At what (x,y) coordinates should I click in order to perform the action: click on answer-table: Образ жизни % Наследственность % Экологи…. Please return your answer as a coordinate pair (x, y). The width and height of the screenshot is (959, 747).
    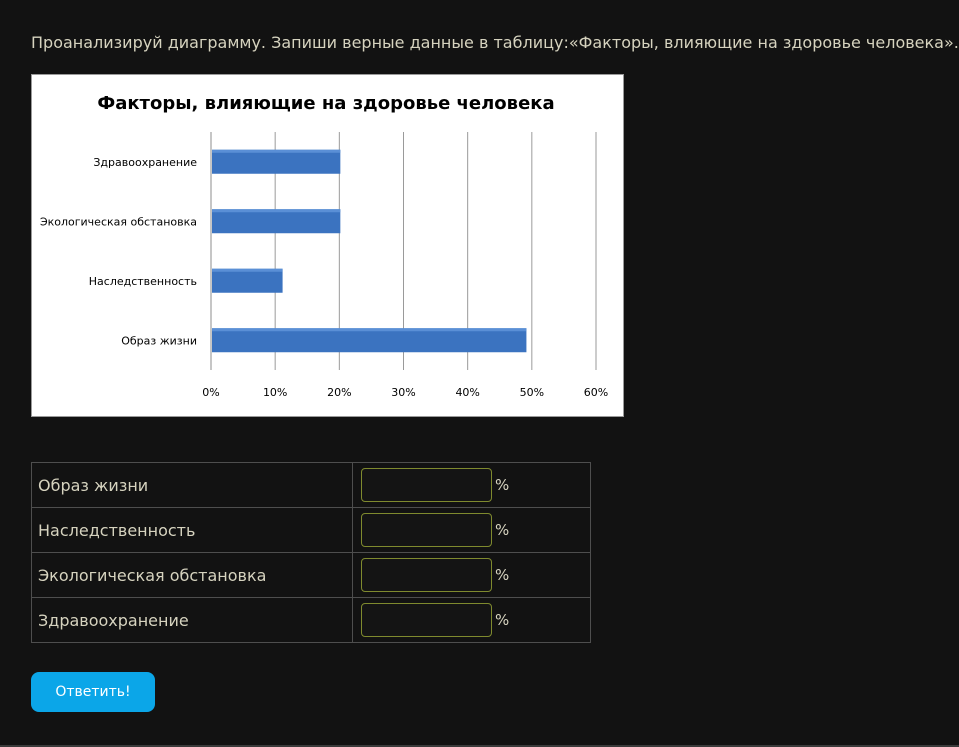
    Looking at the image, I should click on (311, 552).